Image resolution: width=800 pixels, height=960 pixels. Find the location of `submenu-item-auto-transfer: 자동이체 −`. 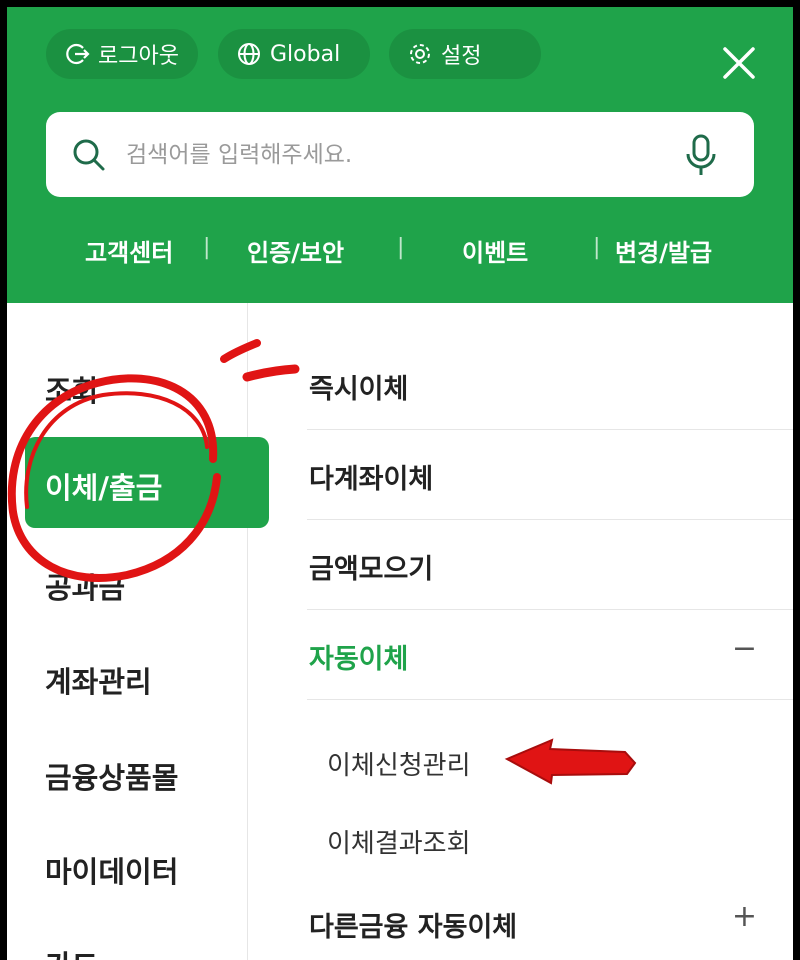

submenu-item-auto-transfer: 자동이체 − is located at coordinates (550, 654).